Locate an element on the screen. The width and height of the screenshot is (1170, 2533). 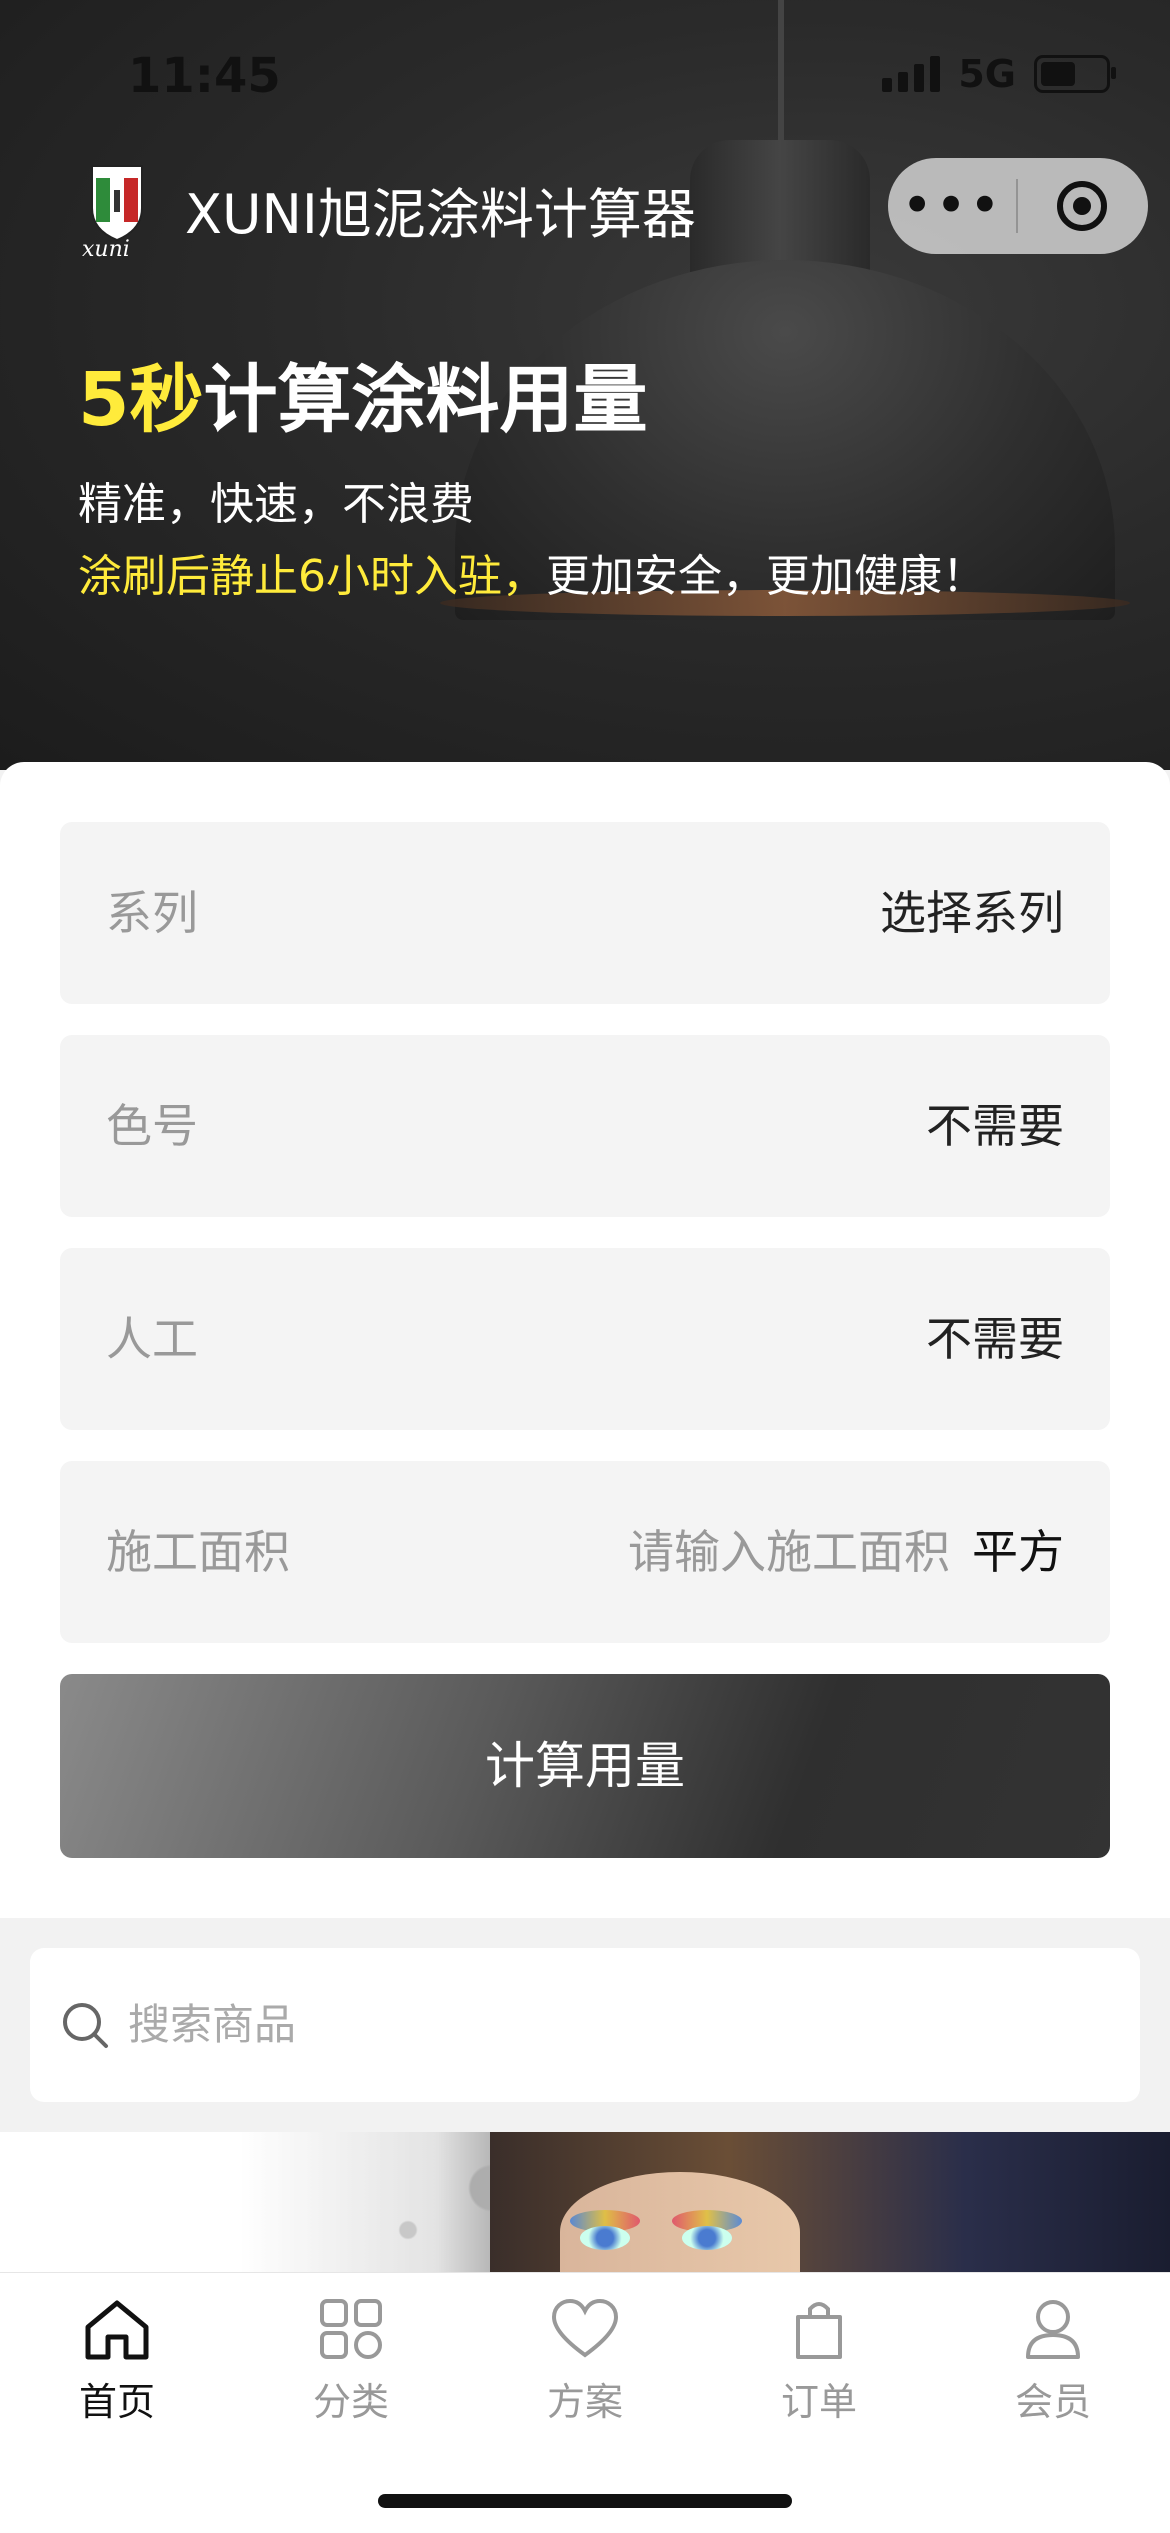
search-bar: 搜索商品 is located at coordinates (585, 2025).